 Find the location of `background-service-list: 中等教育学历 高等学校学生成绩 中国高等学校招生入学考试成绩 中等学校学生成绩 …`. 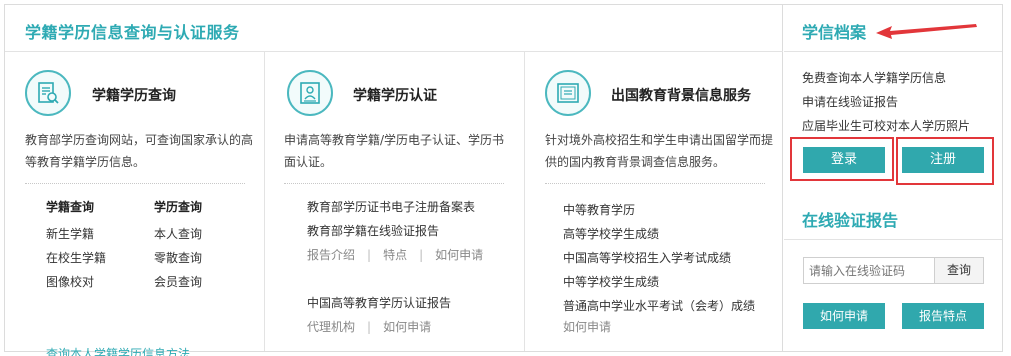

background-service-list: 中等教育学历 高等学校学生成绩 中国高等学校招生入学考试成绩 中等学校学生成绩 … is located at coordinates (659, 258).